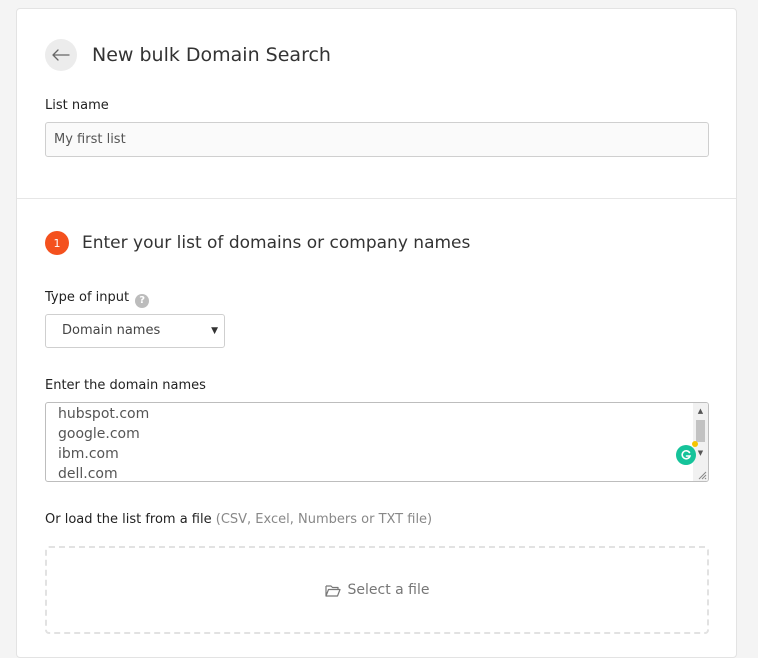  Describe the element at coordinates (324, 519) in the screenshot. I see `file-upload-hint: (CSV, Excel, Numbers or TXT file)` at that location.